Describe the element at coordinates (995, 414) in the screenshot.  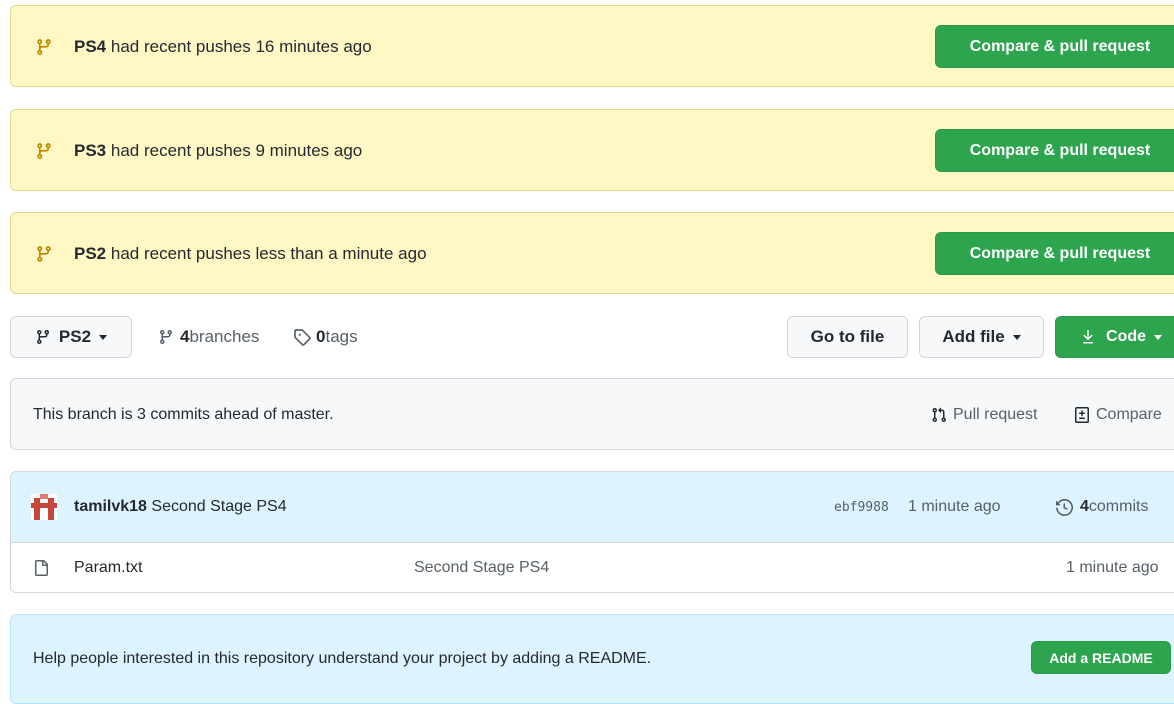
I see `pull-request-label: Pull request` at that location.